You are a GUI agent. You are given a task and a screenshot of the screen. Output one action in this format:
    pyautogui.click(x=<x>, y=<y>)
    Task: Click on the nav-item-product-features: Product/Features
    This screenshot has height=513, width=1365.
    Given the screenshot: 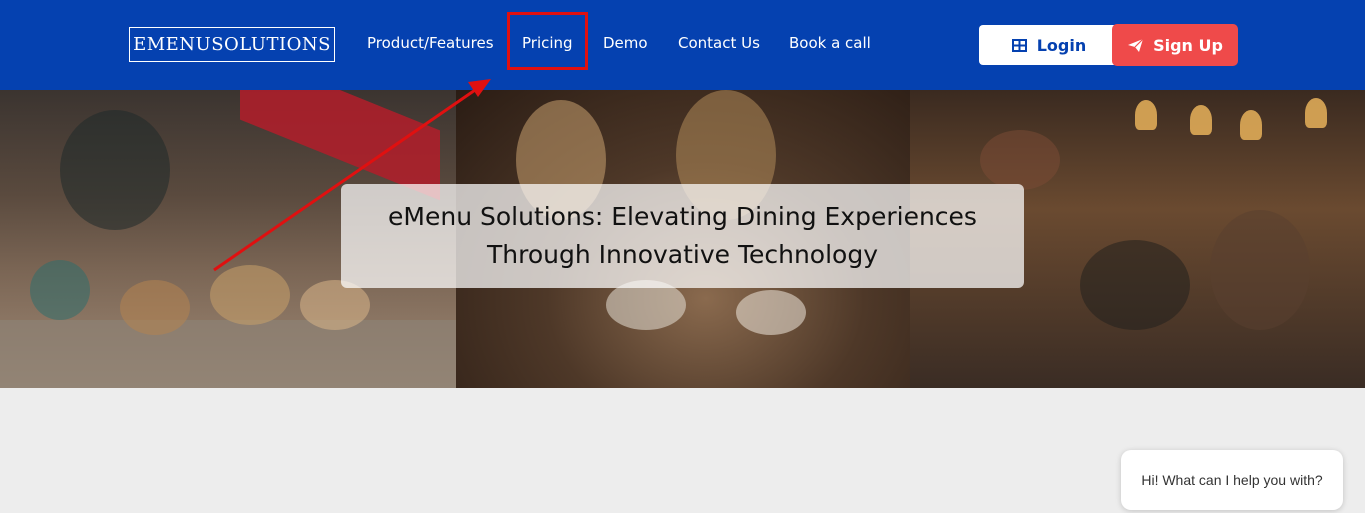 What is the action you would take?
    pyautogui.click(x=430, y=43)
    